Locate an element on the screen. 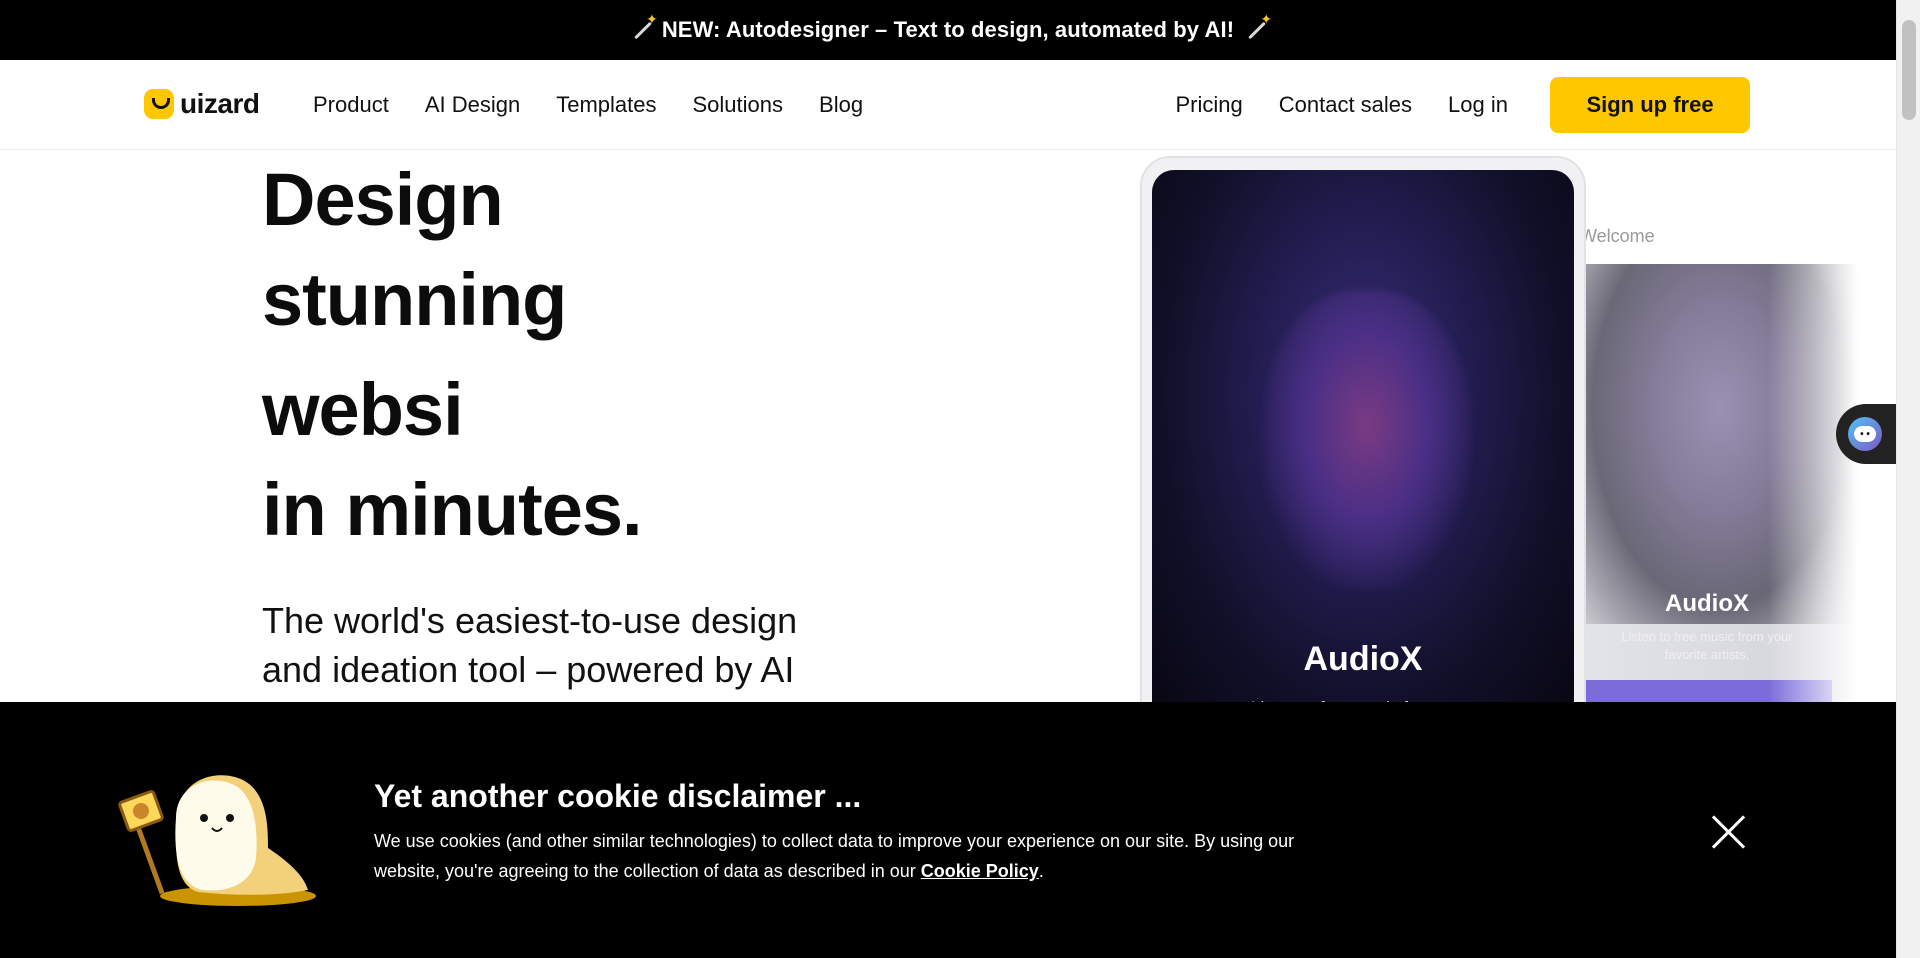 This screenshot has width=1920, height=958. front-phone-mockup: AudioX Listen to free music from your is located at coordinates (1363, 443).